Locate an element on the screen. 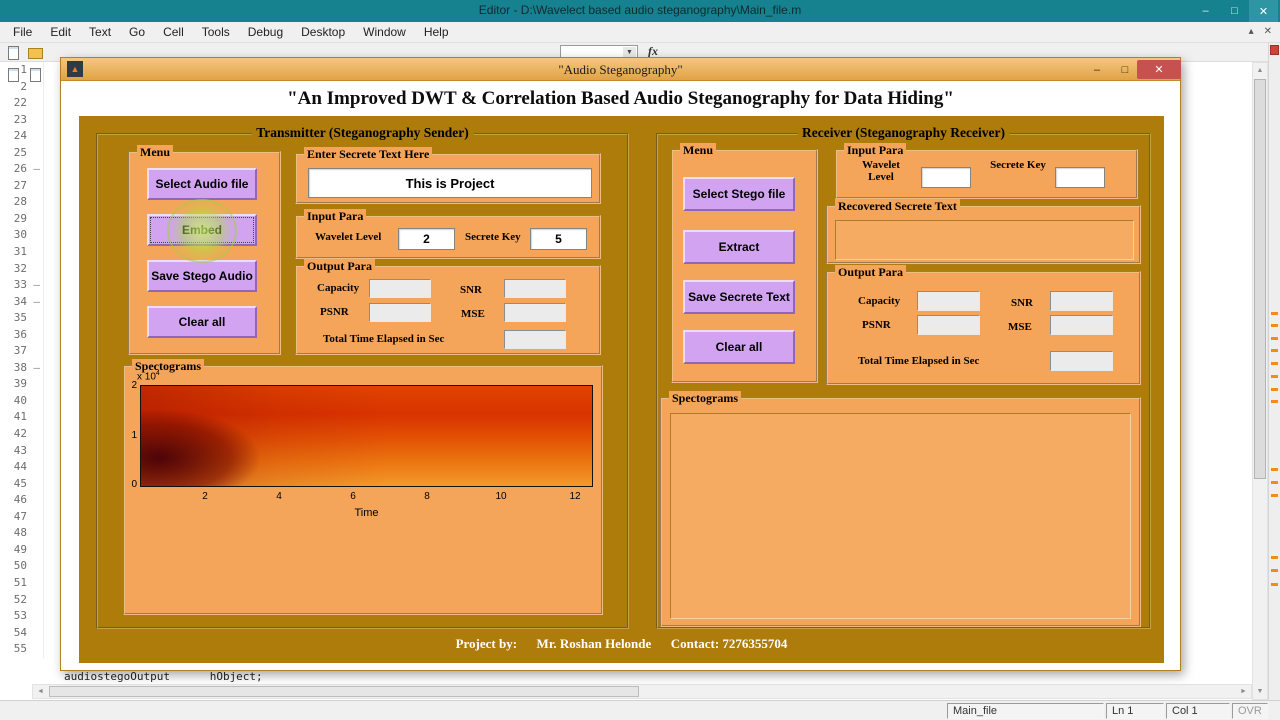  secrete-key-input: 5 is located at coordinates (558, 239).